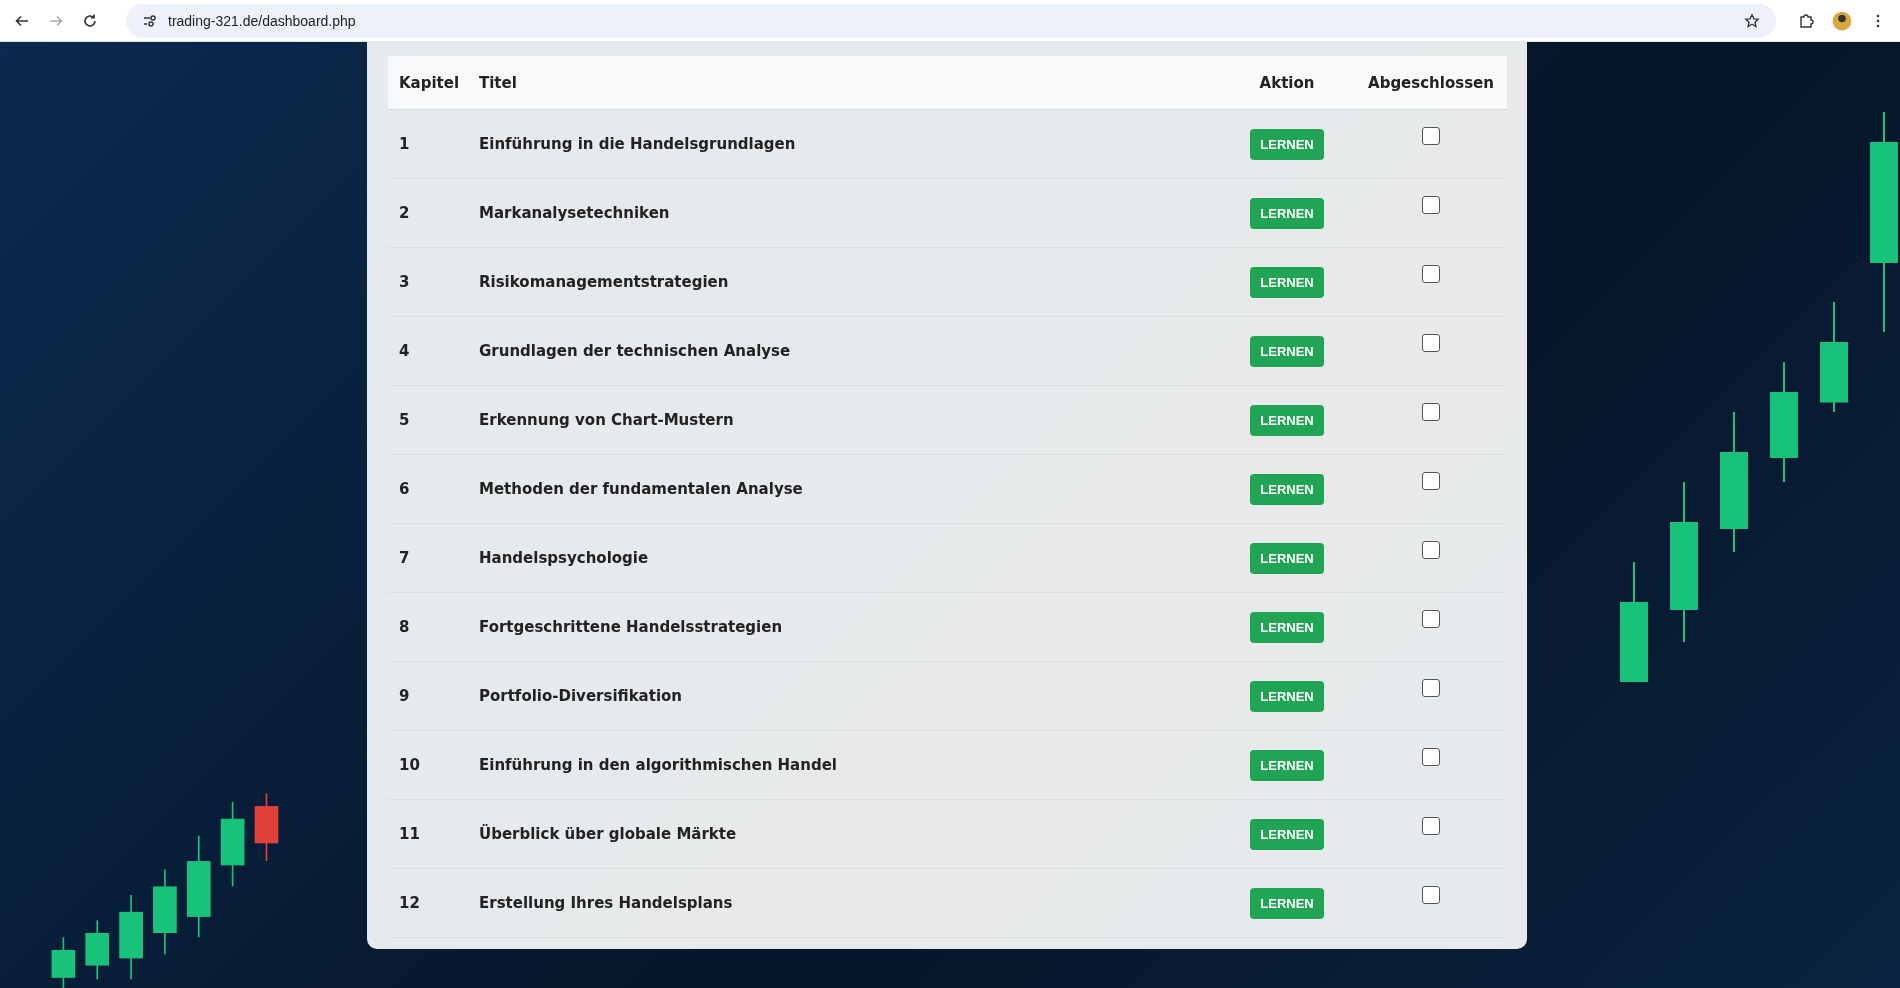  Describe the element at coordinates (262, 20) in the screenshot. I see `url-text: trading-321.de/dashboard.php` at that location.